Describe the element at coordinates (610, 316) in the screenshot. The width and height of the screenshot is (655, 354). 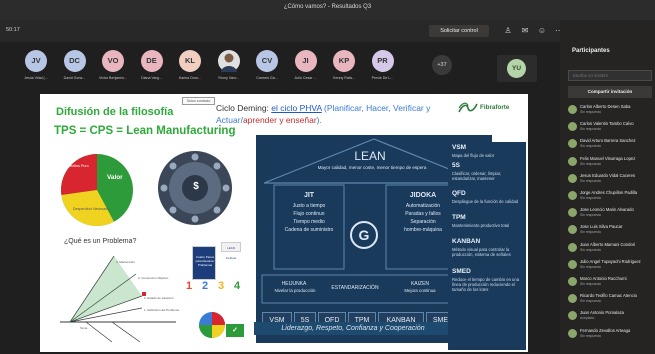
I see `participant-list-item: Juan Antonio Pomalaza Aceptado` at that location.